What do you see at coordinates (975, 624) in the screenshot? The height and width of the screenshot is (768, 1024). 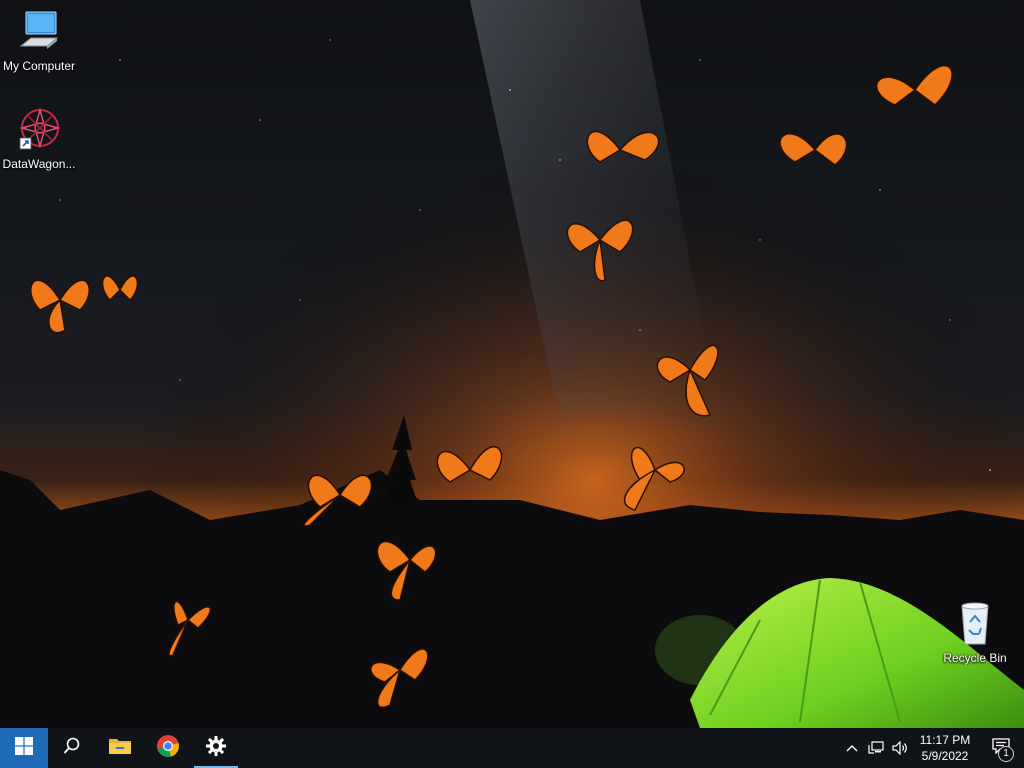 I see `recycle-bin-icon` at bounding box center [975, 624].